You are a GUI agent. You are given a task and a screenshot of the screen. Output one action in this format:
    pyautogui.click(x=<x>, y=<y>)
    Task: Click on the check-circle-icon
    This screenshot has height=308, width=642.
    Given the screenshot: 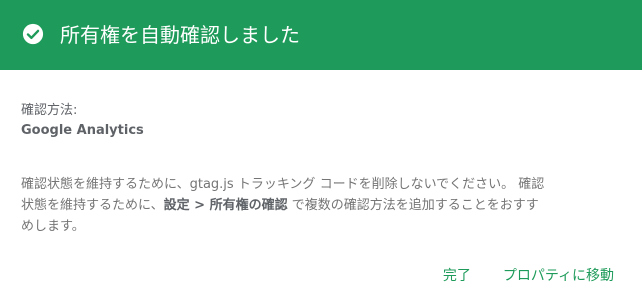 What is the action you would take?
    pyautogui.click(x=33, y=34)
    